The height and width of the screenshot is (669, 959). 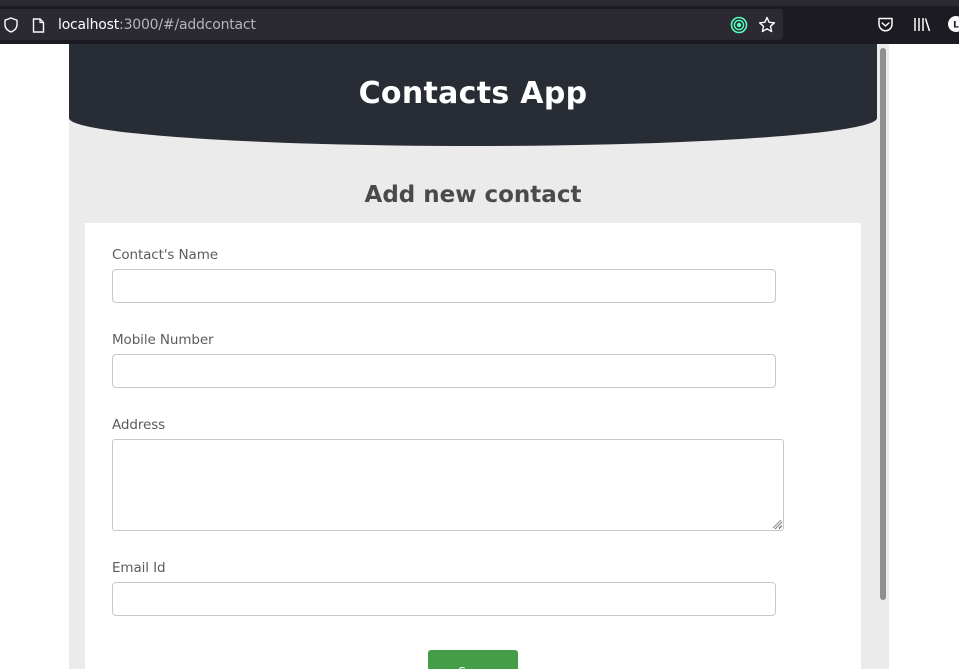 I want to click on email-input, so click(x=444, y=599).